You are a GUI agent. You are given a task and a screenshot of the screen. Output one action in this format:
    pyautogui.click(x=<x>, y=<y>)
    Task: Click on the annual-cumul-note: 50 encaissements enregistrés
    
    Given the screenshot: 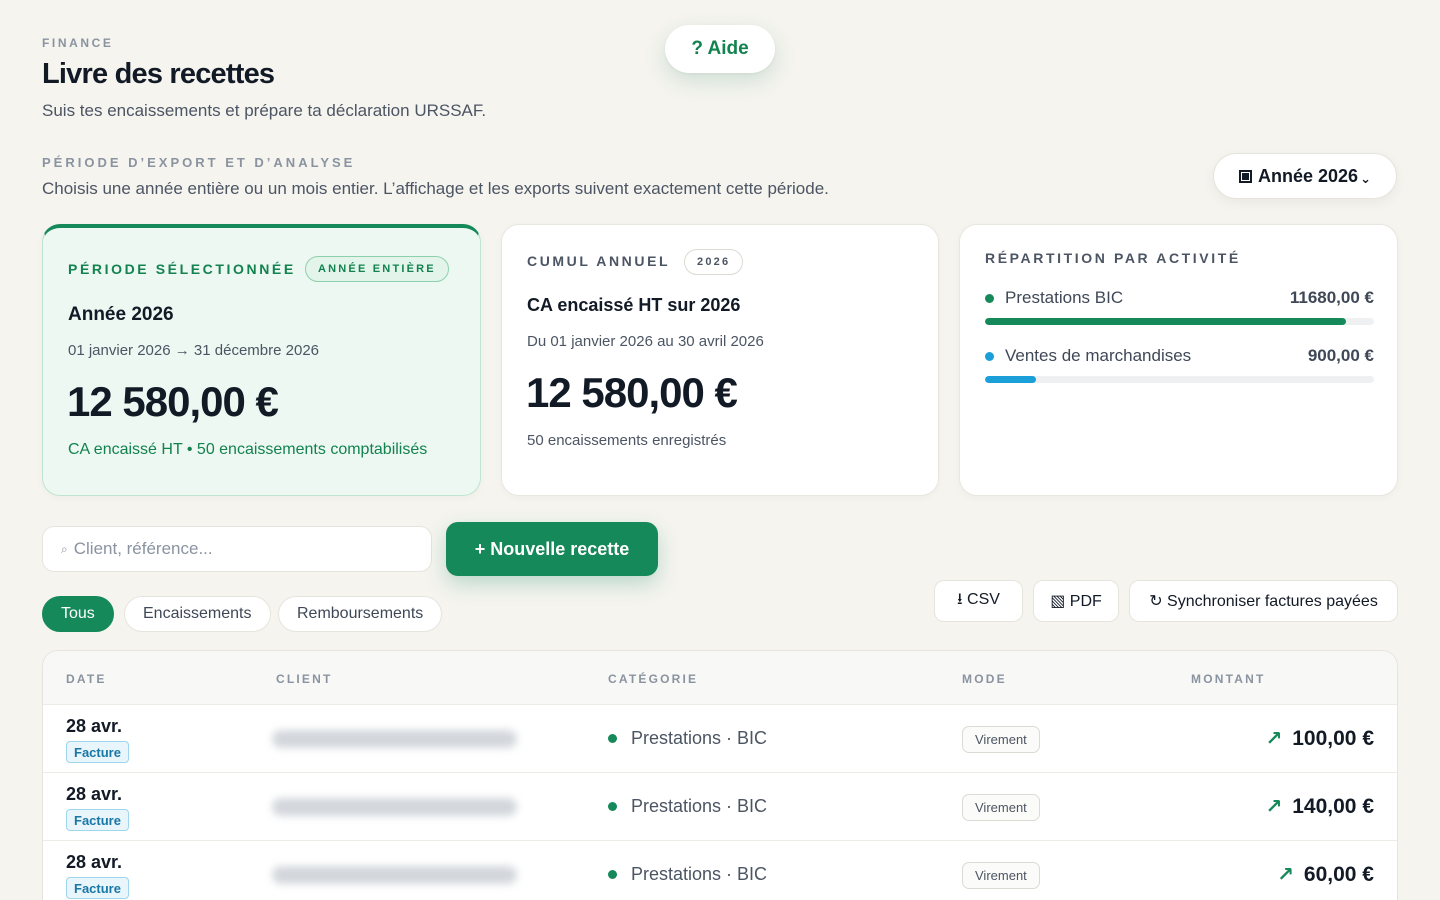 What is the action you would take?
    pyautogui.click(x=627, y=440)
    